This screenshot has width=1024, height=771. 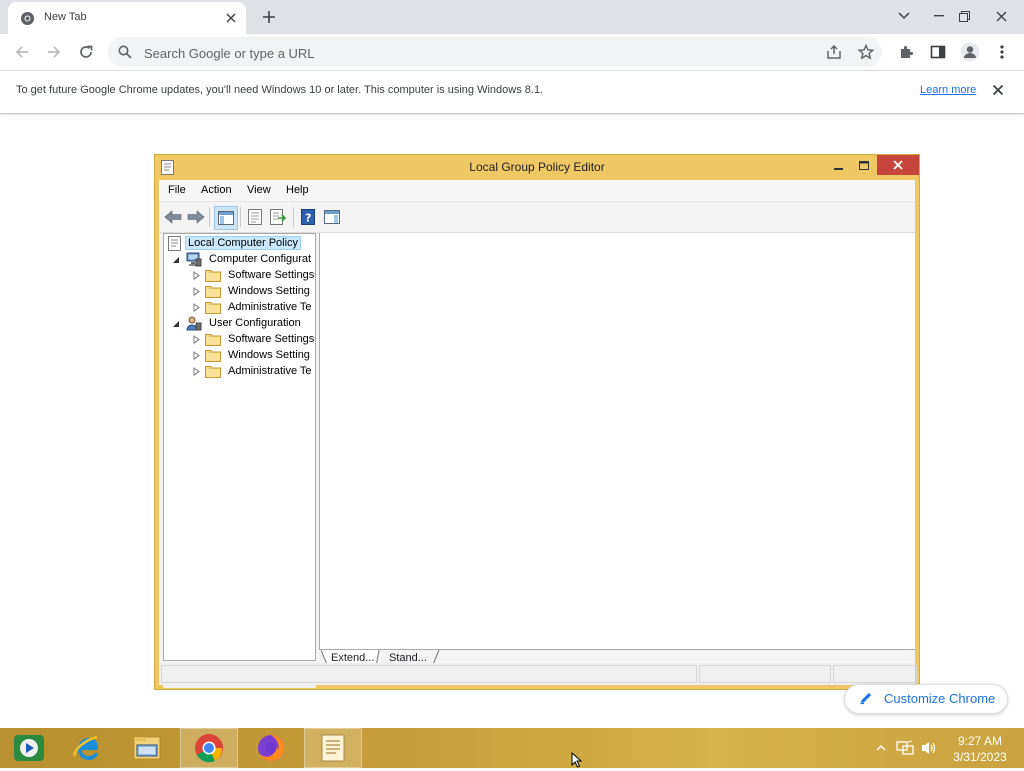 I want to click on back-button, so click(x=22, y=52).